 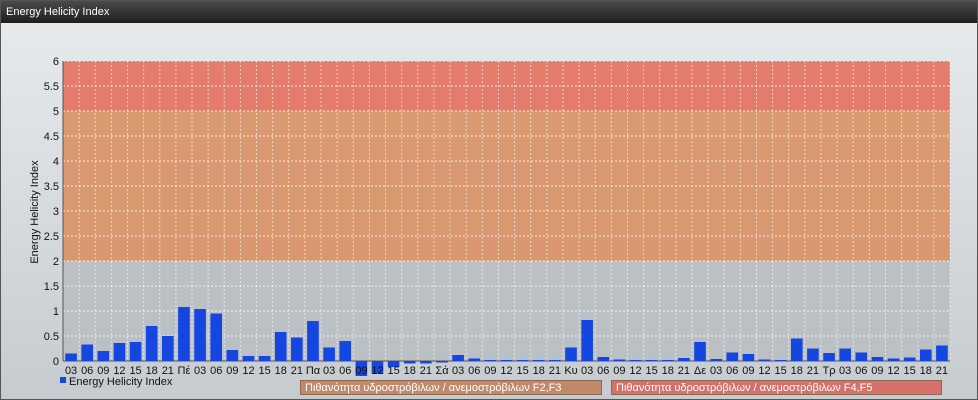 I want to click on x-tick-label: Κυ, so click(x=570, y=371).